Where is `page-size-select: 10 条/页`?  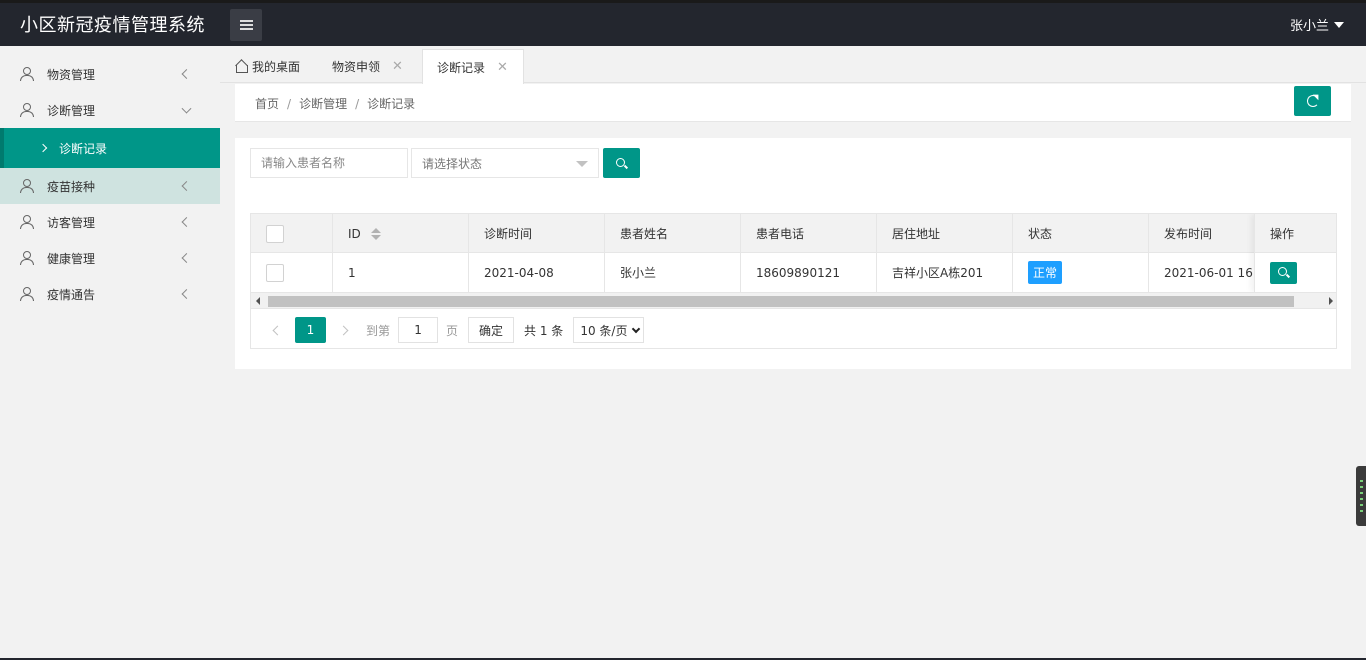 page-size-select: 10 条/页 is located at coordinates (609, 330).